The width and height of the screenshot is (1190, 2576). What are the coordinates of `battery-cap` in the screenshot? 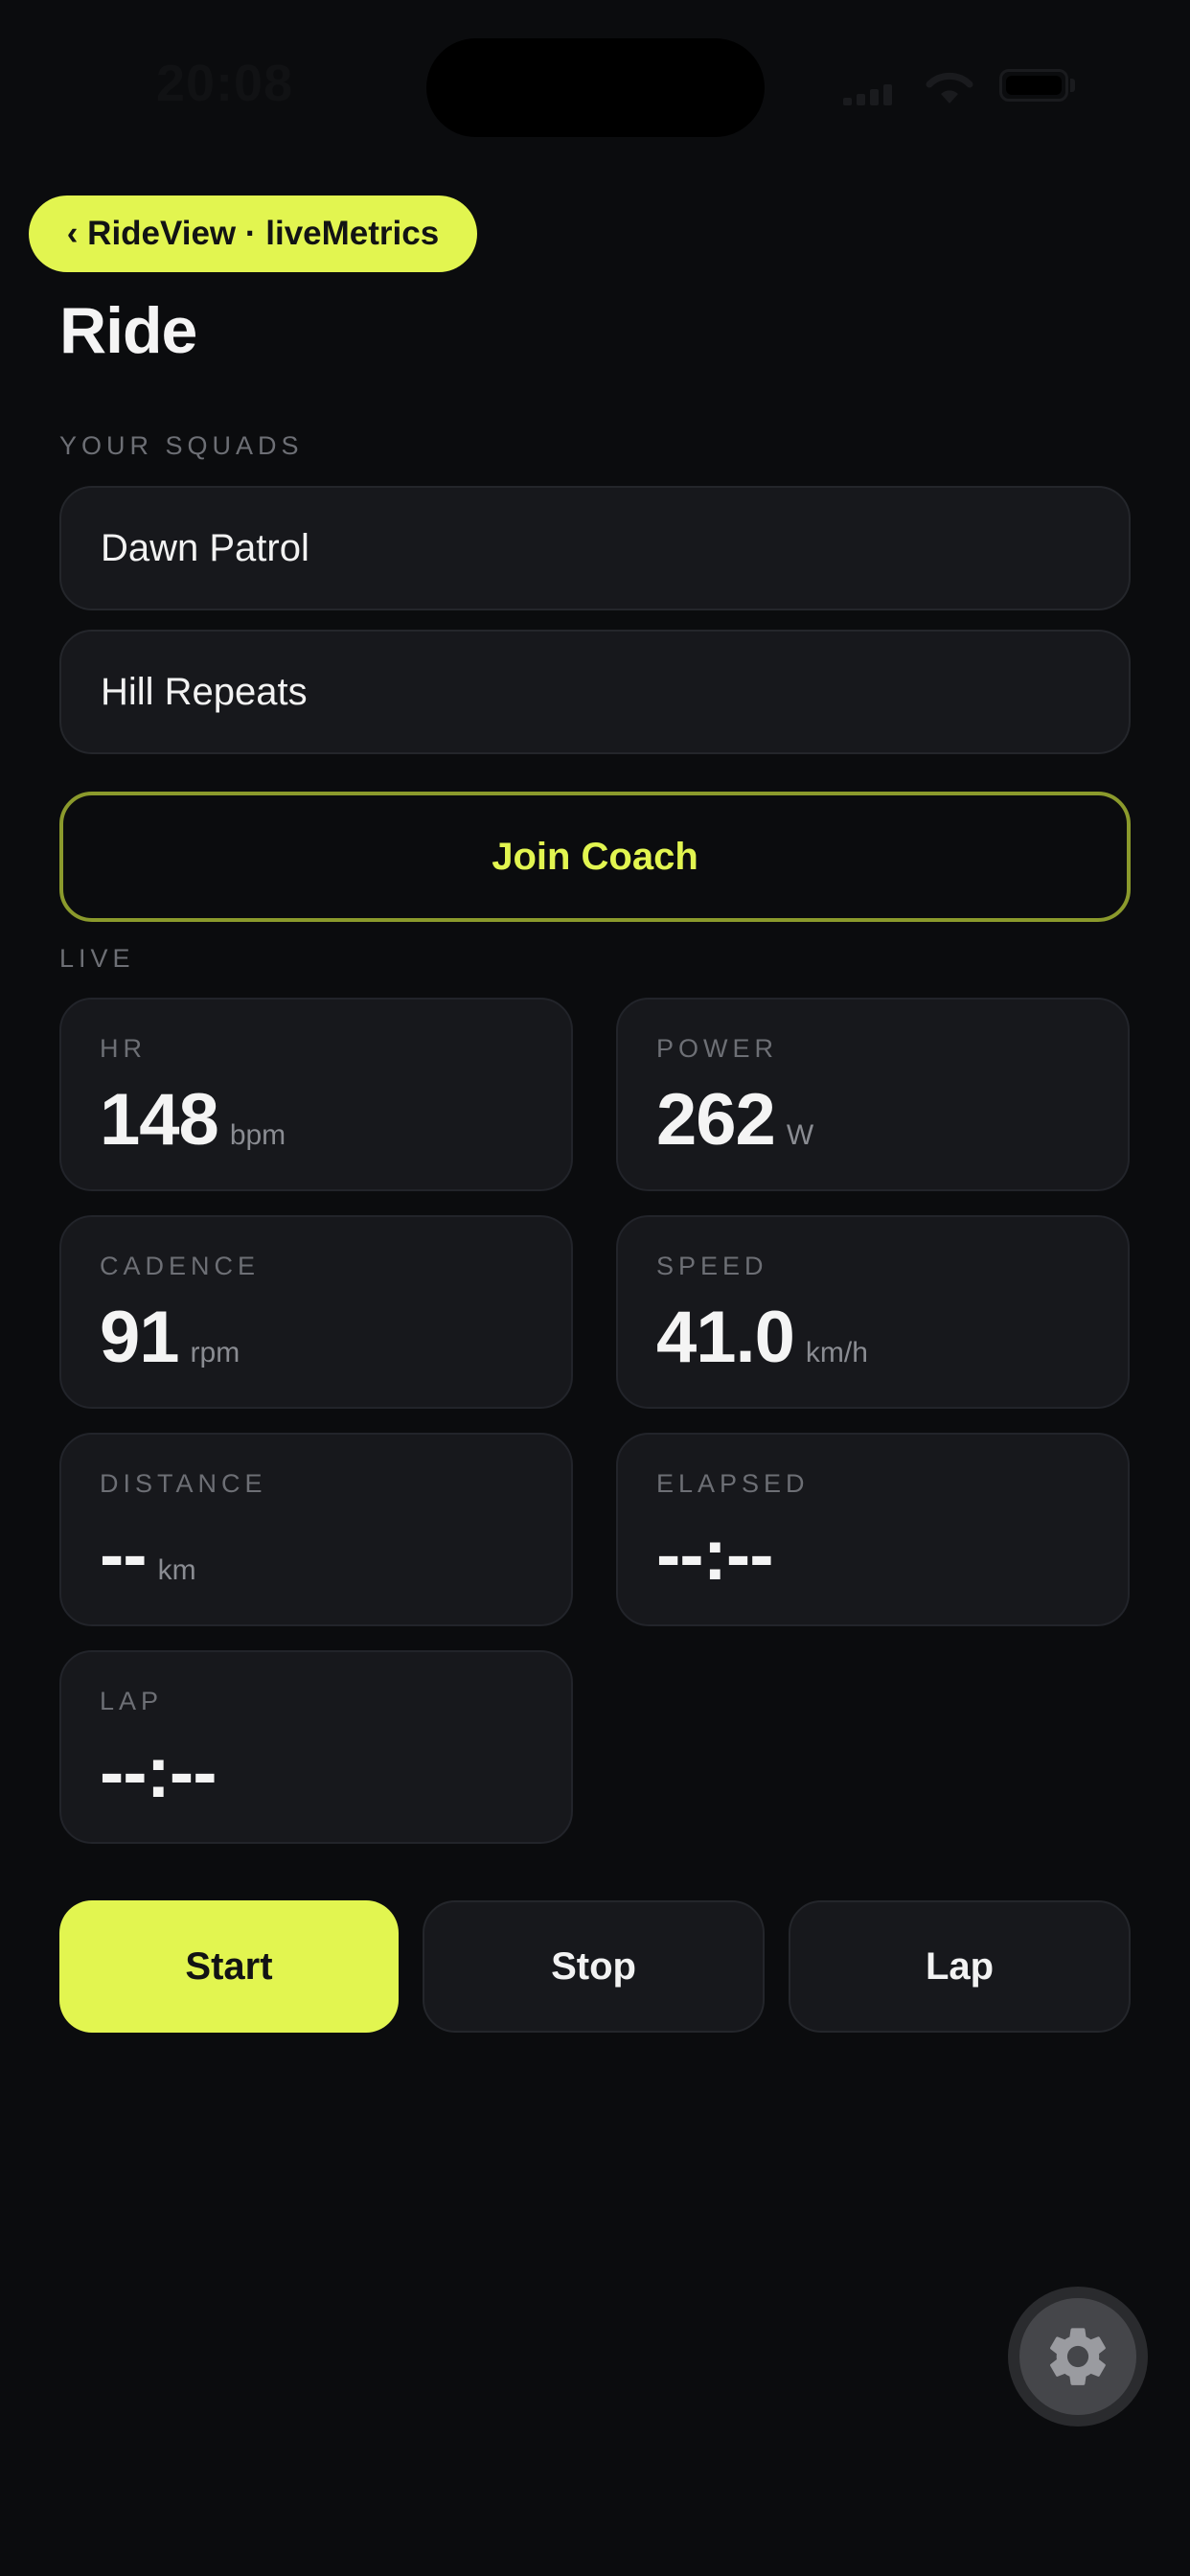 It's located at (1072, 85).